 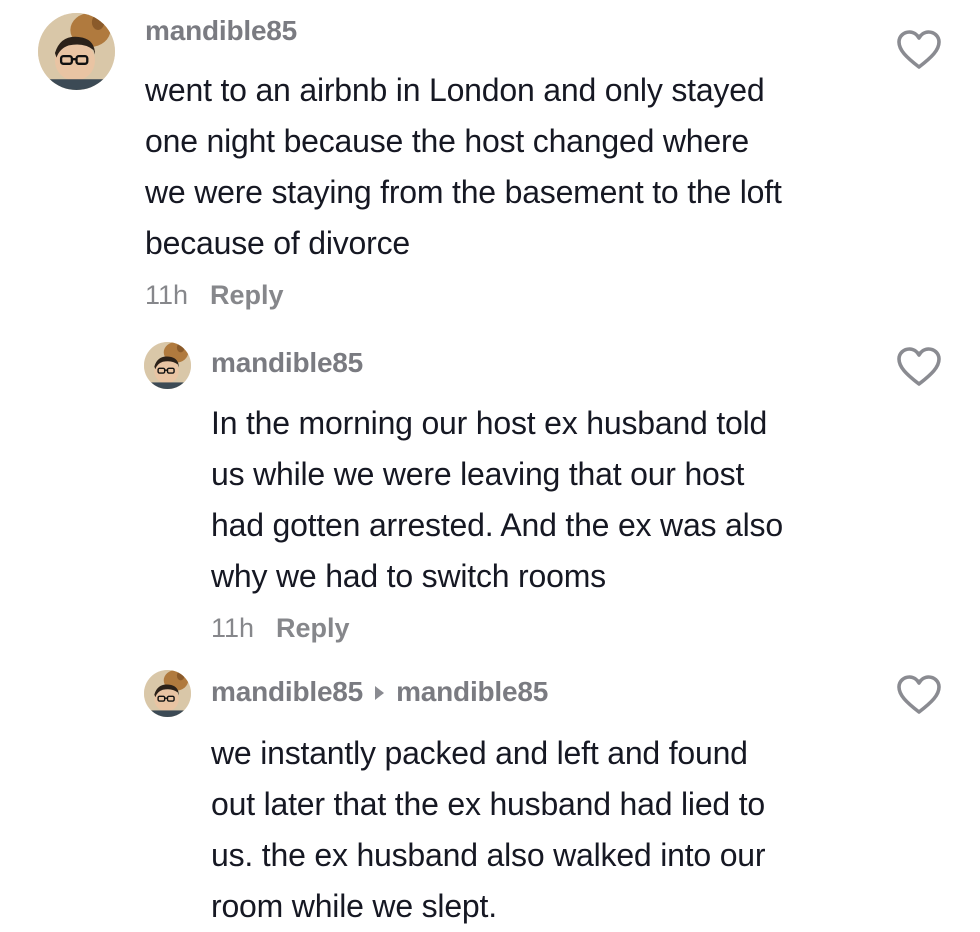 I want to click on reply-to-username: mandible85, so click(x=472, y=691).